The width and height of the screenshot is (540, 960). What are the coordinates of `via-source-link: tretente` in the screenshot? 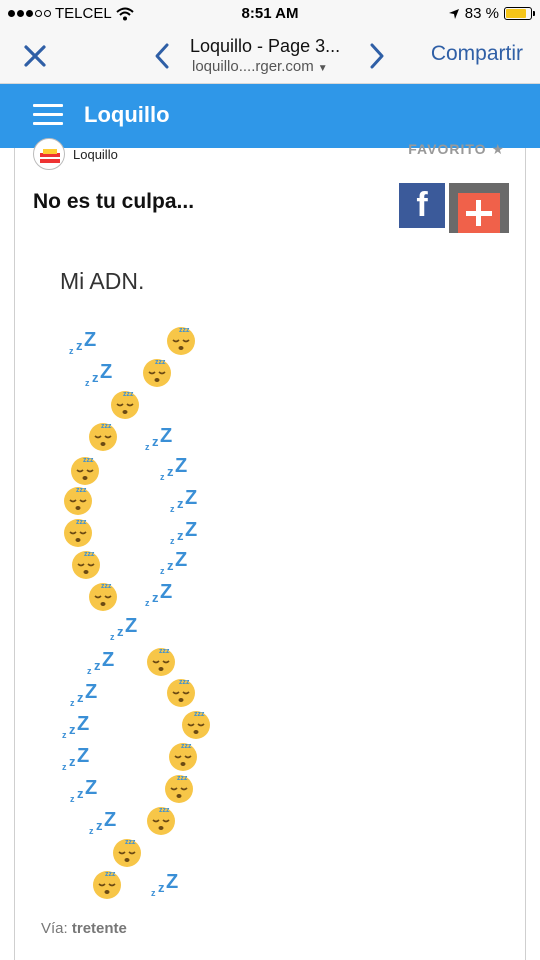 It's located at (99, 928).